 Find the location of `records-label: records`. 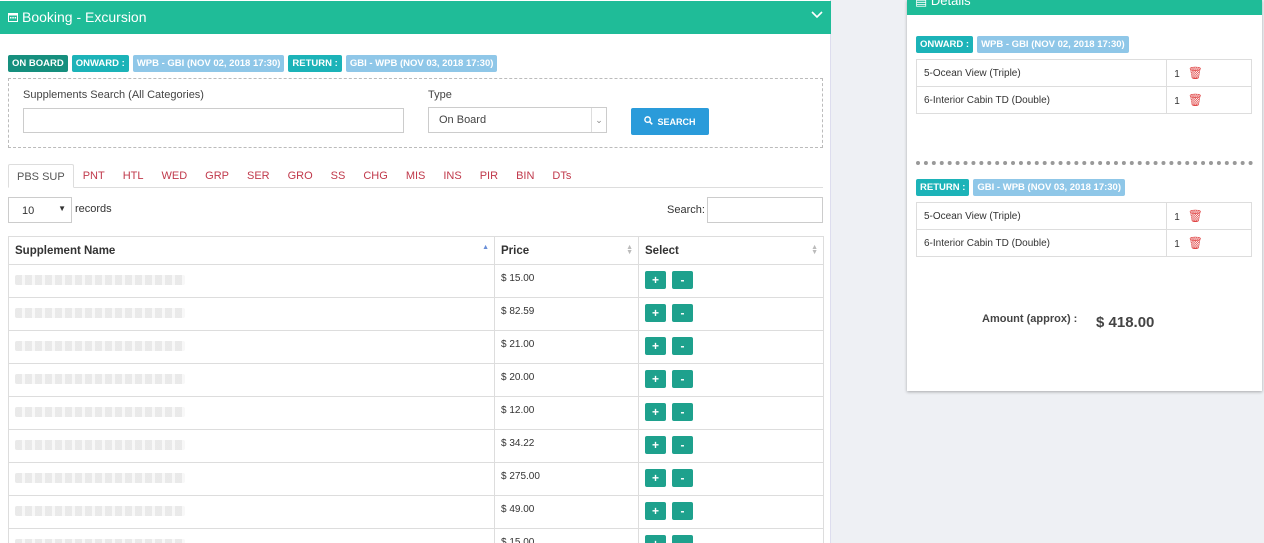

records-label: records is located at coordinates (93, 209).